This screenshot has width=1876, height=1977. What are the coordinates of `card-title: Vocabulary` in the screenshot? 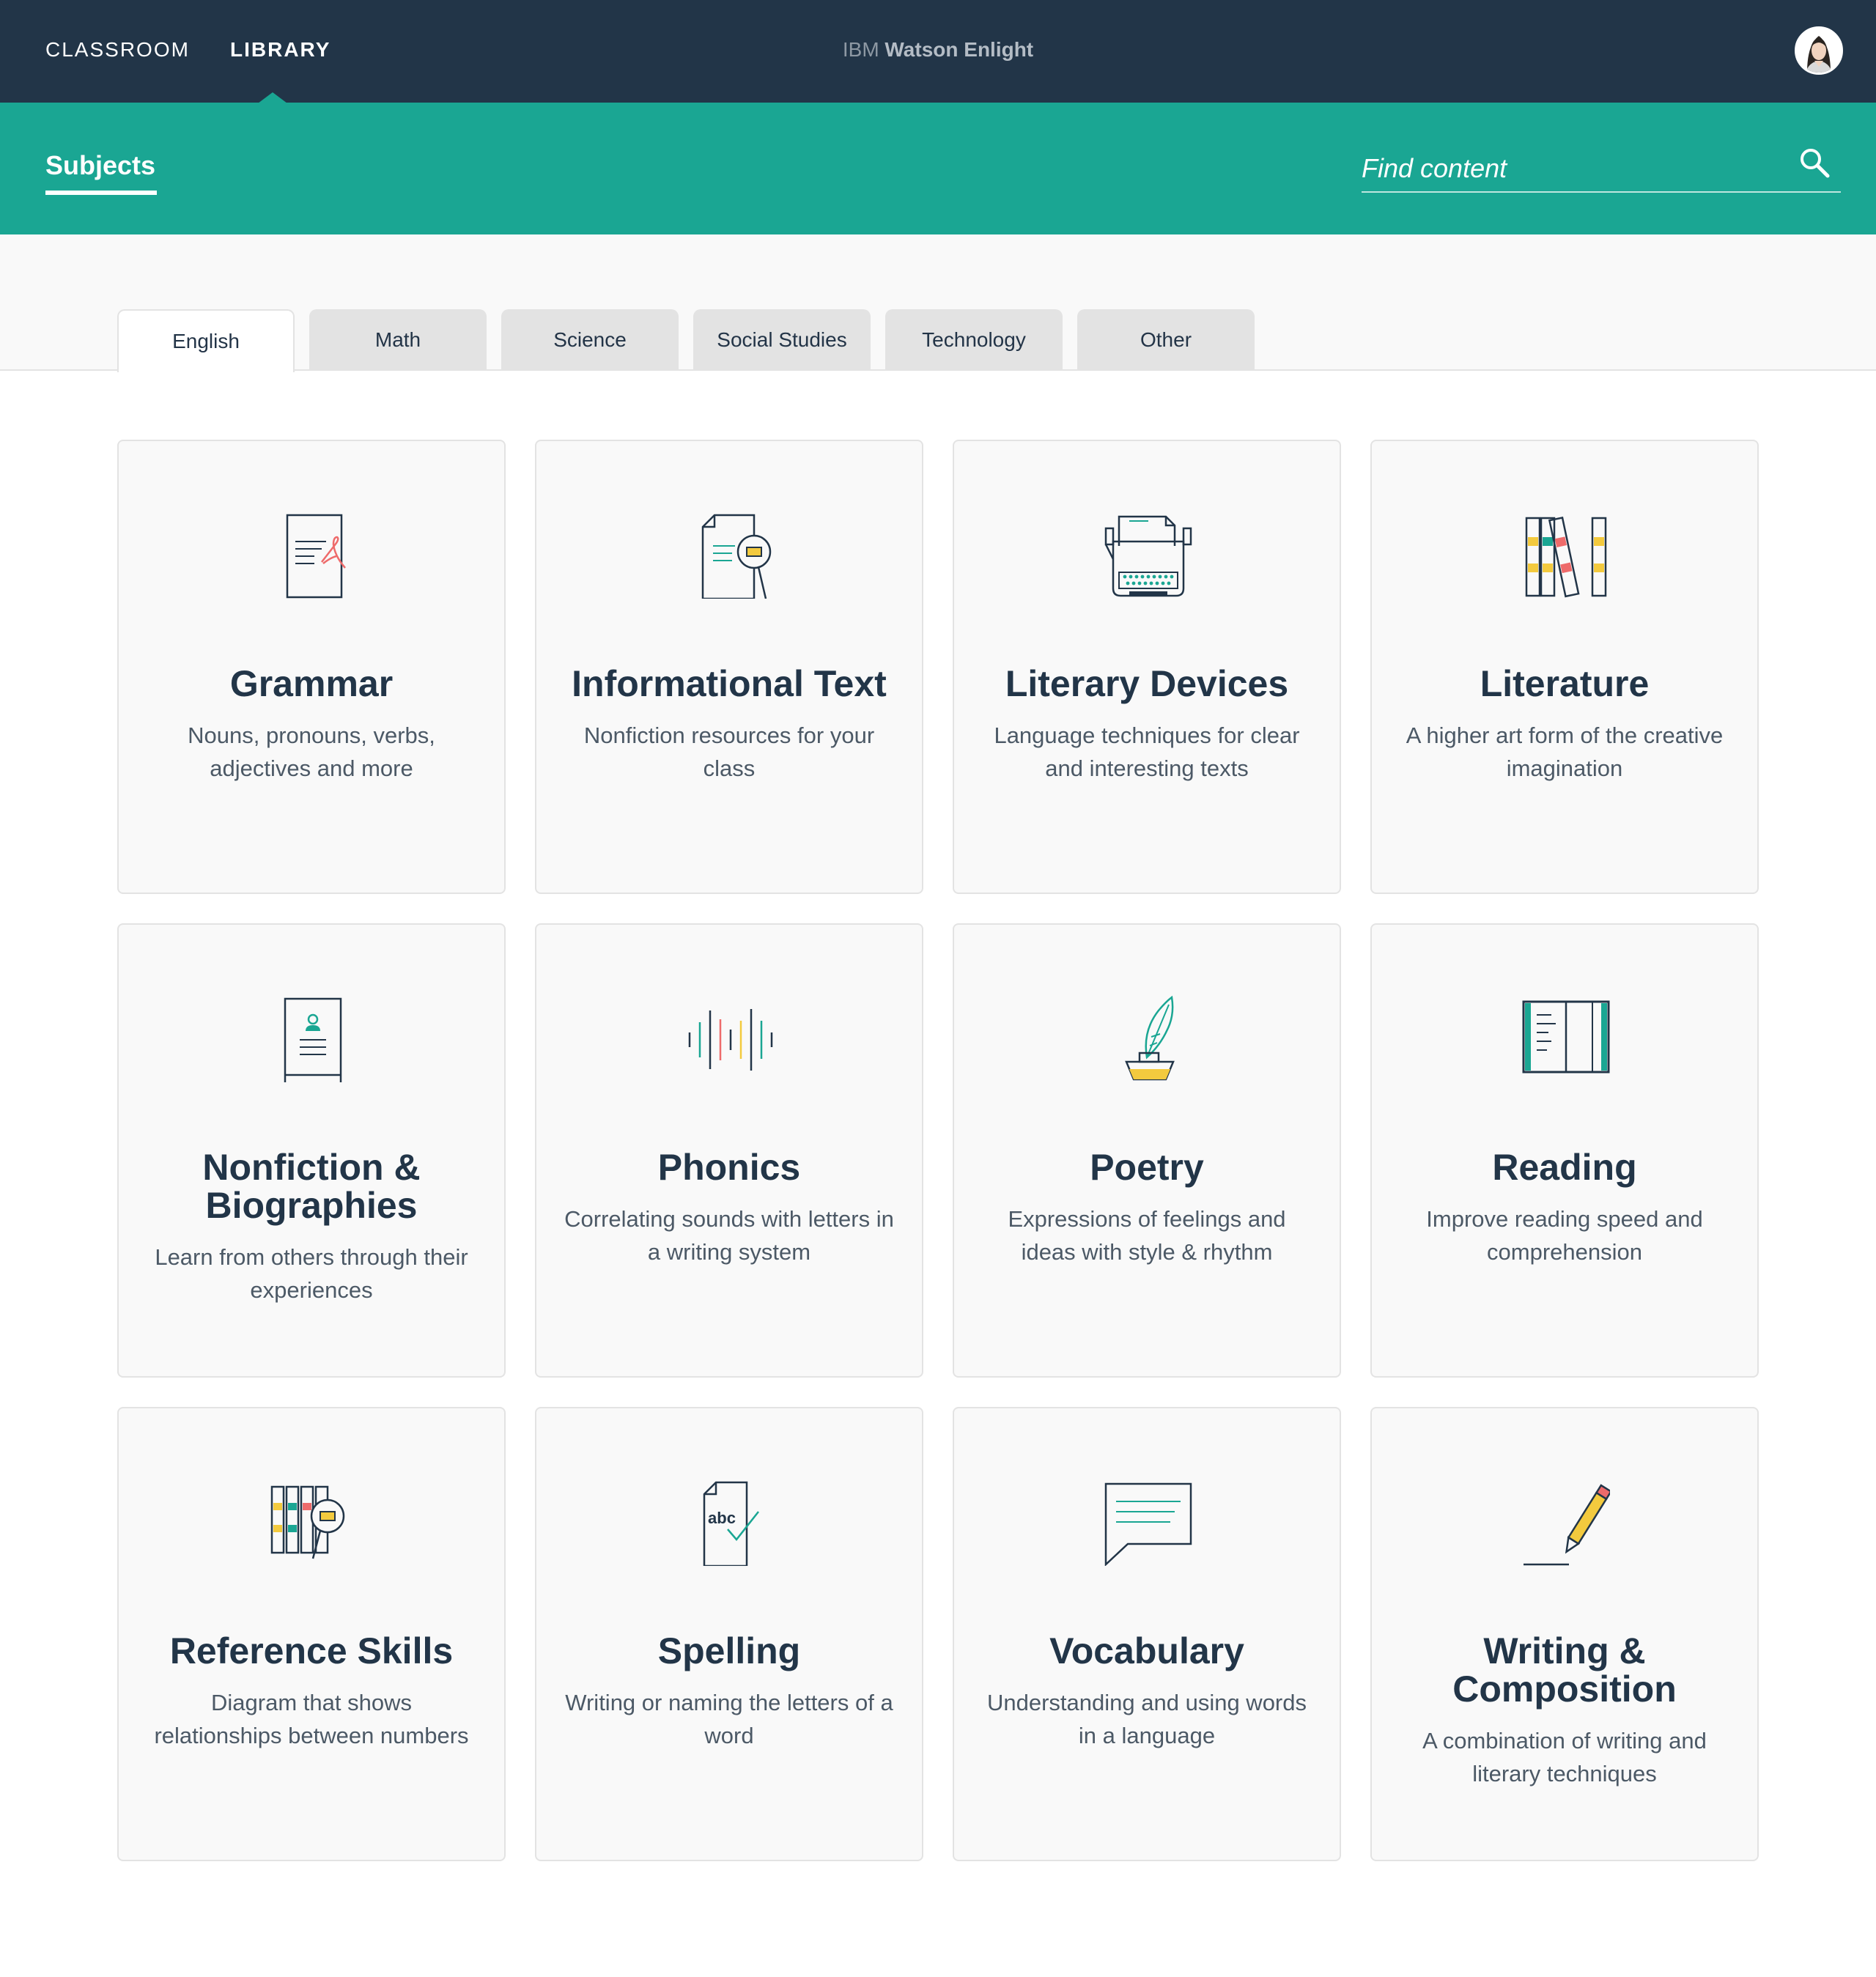 It's located at (1146, 1650).